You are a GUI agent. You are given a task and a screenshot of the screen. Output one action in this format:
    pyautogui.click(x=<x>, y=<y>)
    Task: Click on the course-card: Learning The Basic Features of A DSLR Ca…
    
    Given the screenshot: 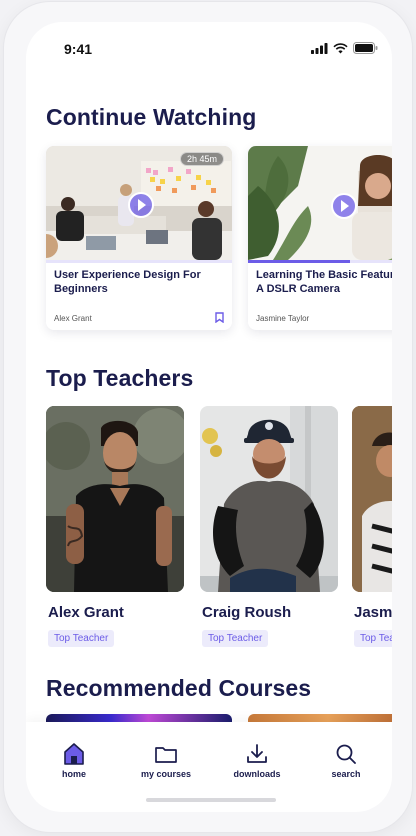 What is the action you would take?
    pyautogui.click(x=320, y=238)
    